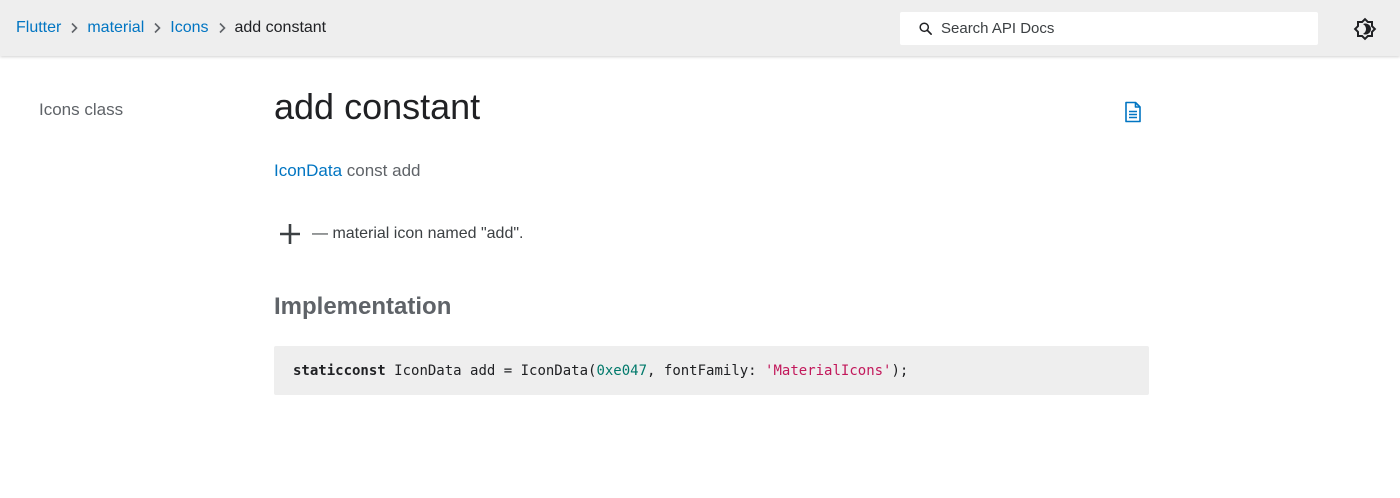 This screenshot has width=1400, height=498. Describe the element at coordinates (828, 370) in the screenshot. I see `code-string: 'MaterialIcons'` at that location.